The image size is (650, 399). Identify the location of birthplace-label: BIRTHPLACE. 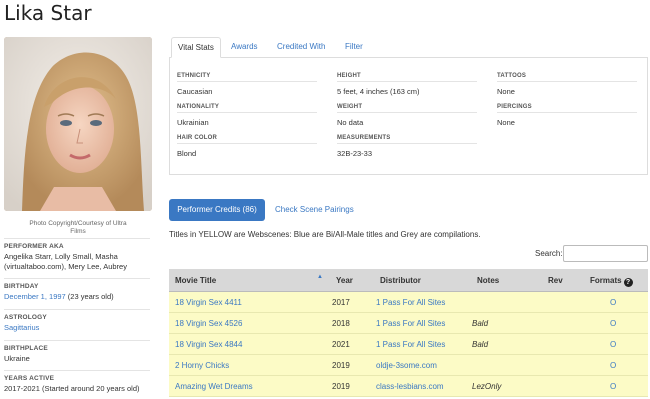
(26, 348).